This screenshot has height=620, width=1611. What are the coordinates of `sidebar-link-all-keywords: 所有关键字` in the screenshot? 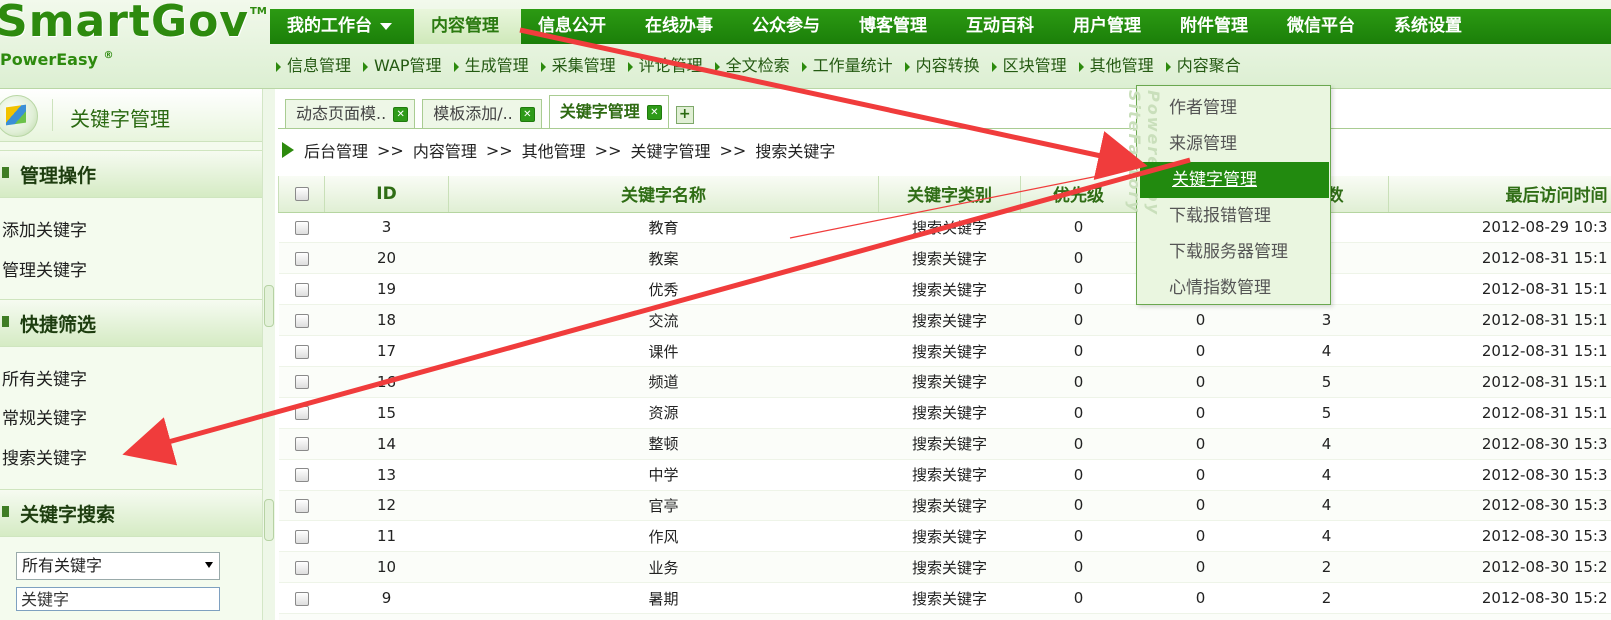 It's located at (44, 377).